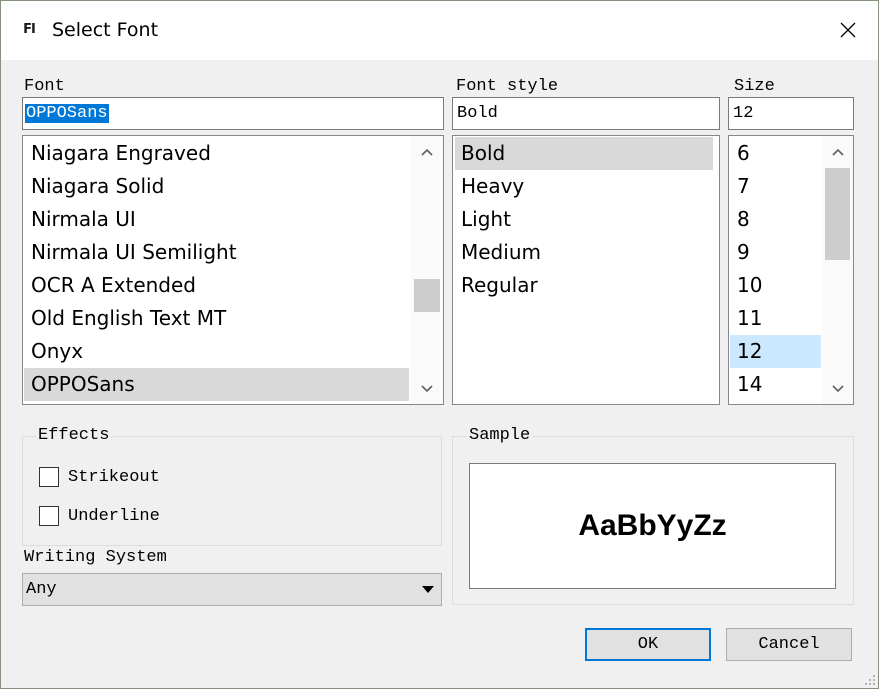 Image resolution: width=879 pixels, height=689 pixels. I want to click on size-list-item: 14, so click(775, 384).